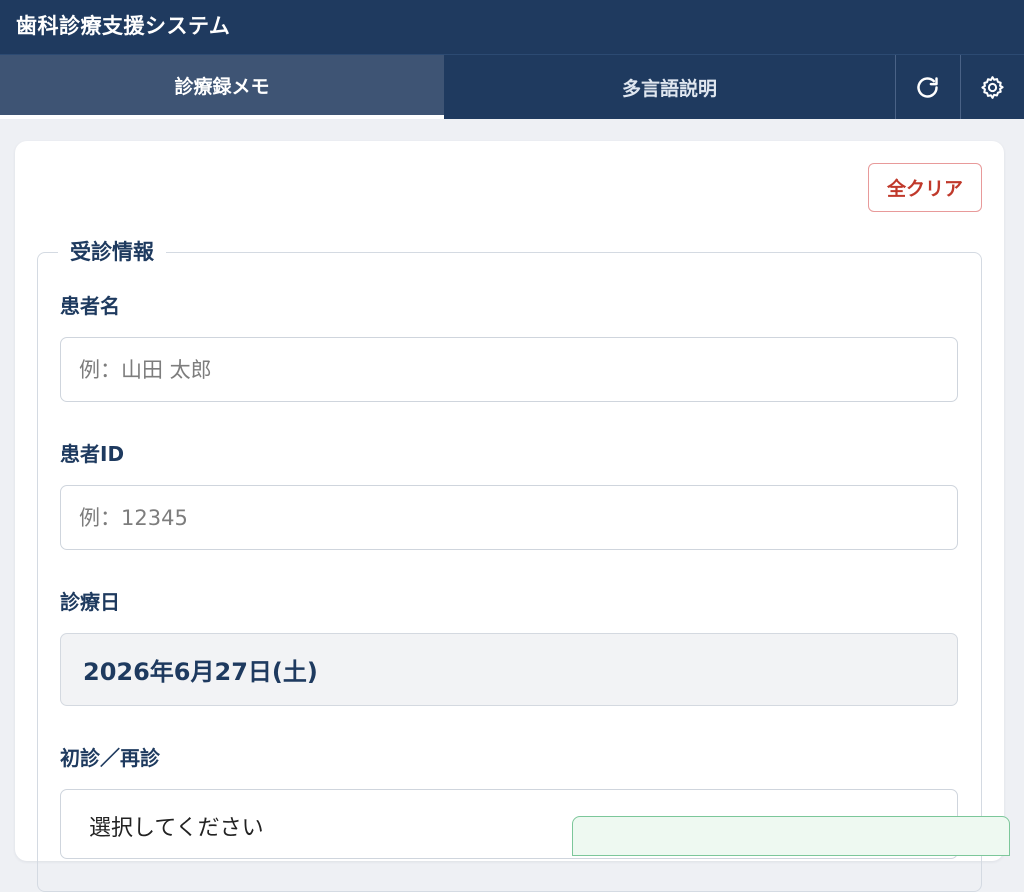 This screenshot has height=892, width=1024. What do you see at coordinates (90, 602) in the screenshot?
I see `visit-date-label: 診療日` at bounding box center [90, 602].